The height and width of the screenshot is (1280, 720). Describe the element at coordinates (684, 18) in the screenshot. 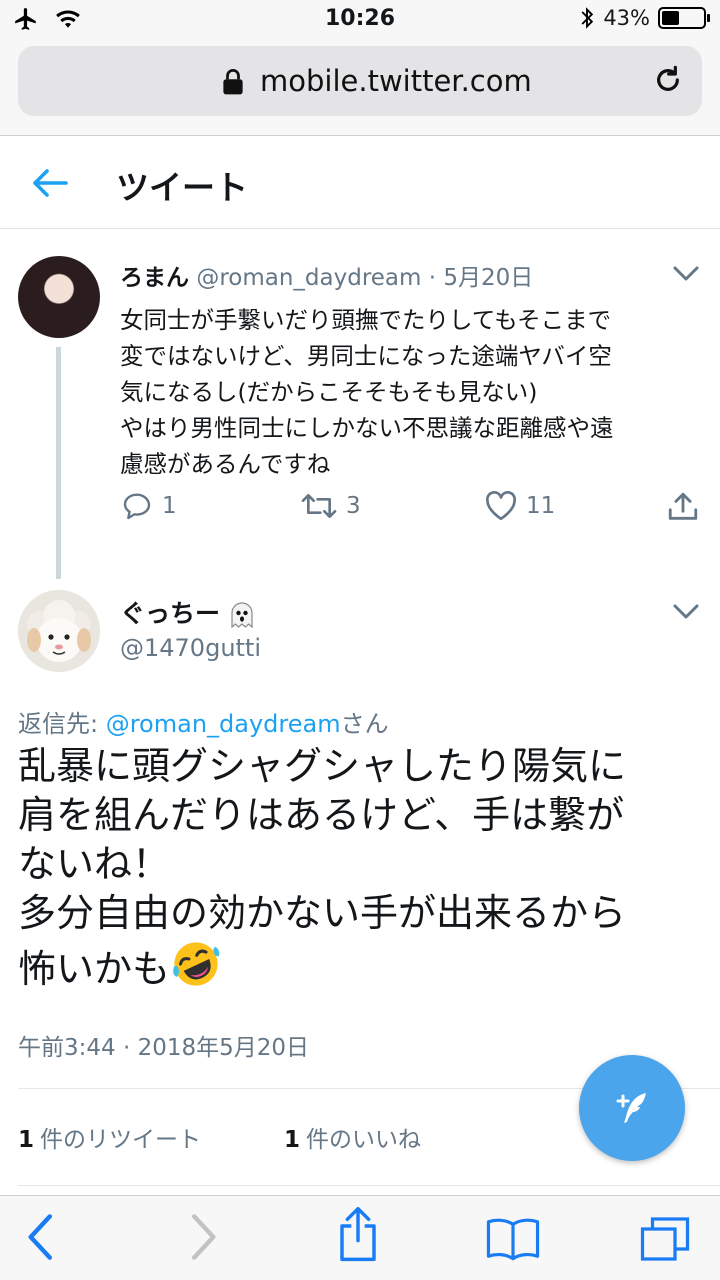

I see `battery-icon` at that location.